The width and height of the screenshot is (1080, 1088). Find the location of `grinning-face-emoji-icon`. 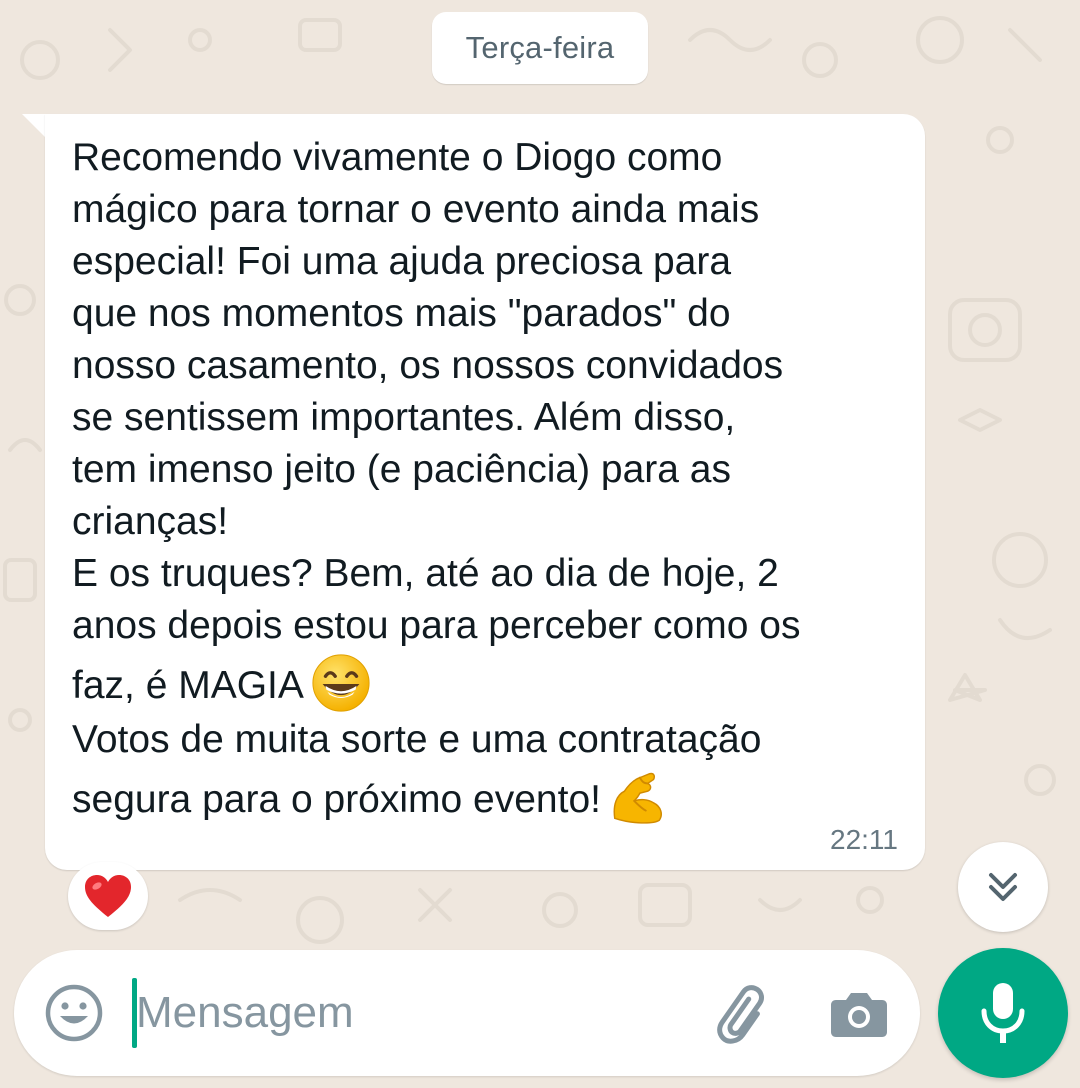

grinning-face-emoji-icon is located at coordinates (341, 683).